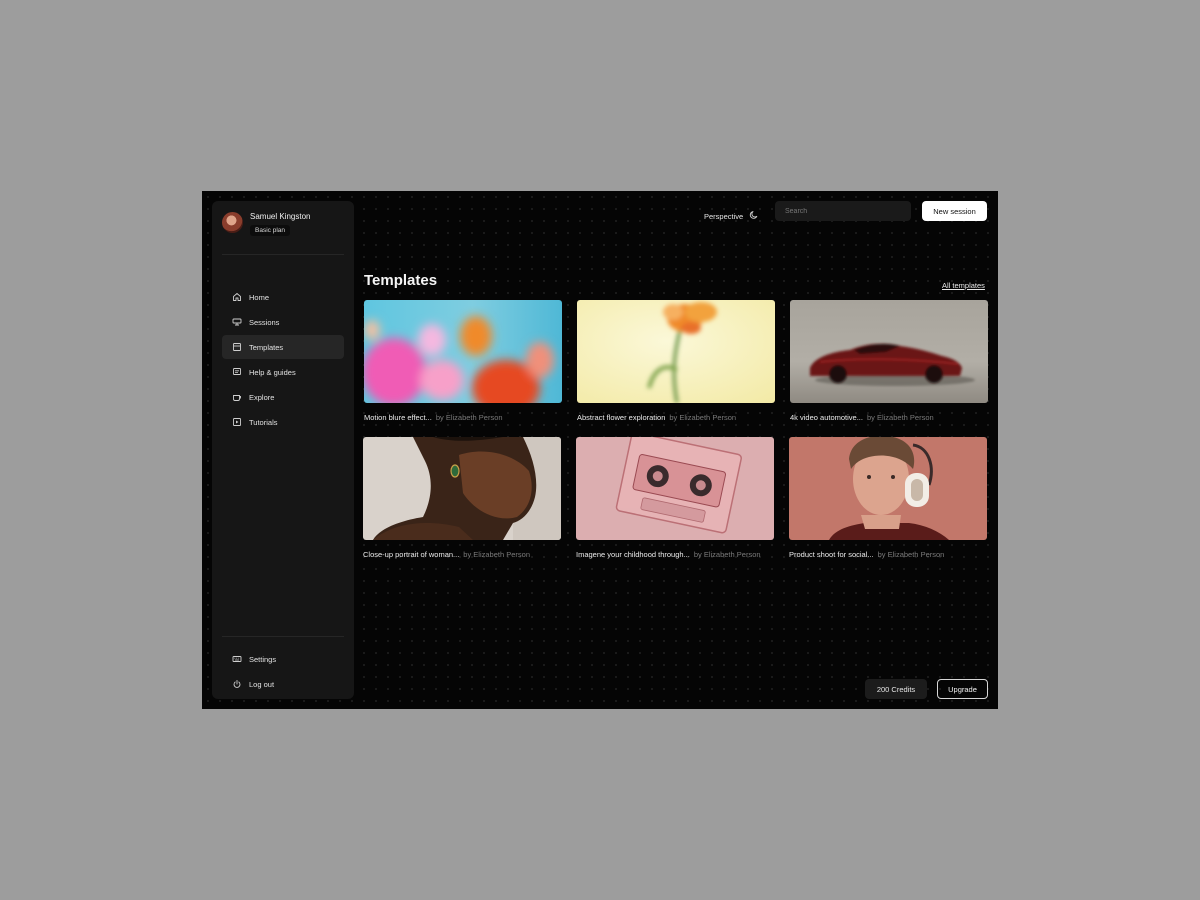 This screenshot has height=900, width=1200. Describe the element at coordinates (263, 659) in the screenshot. I see `sidebar-item-label: Settings` at that location.